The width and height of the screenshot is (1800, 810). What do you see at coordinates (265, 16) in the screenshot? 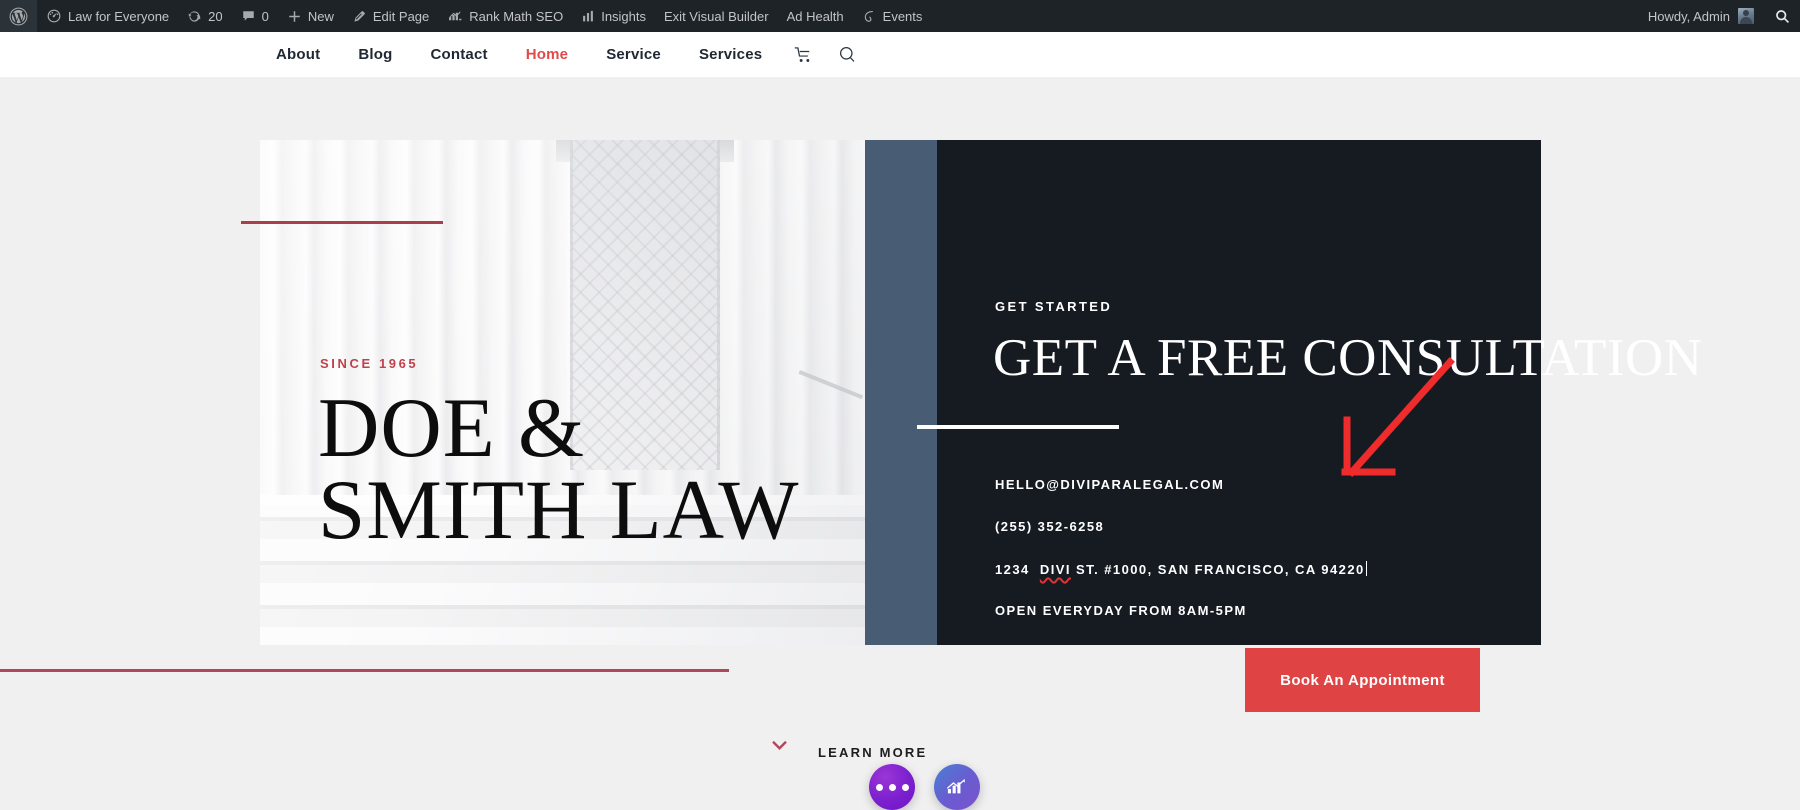
I see `adminbar-comments-count: 0` at bounding box center [265, 16].